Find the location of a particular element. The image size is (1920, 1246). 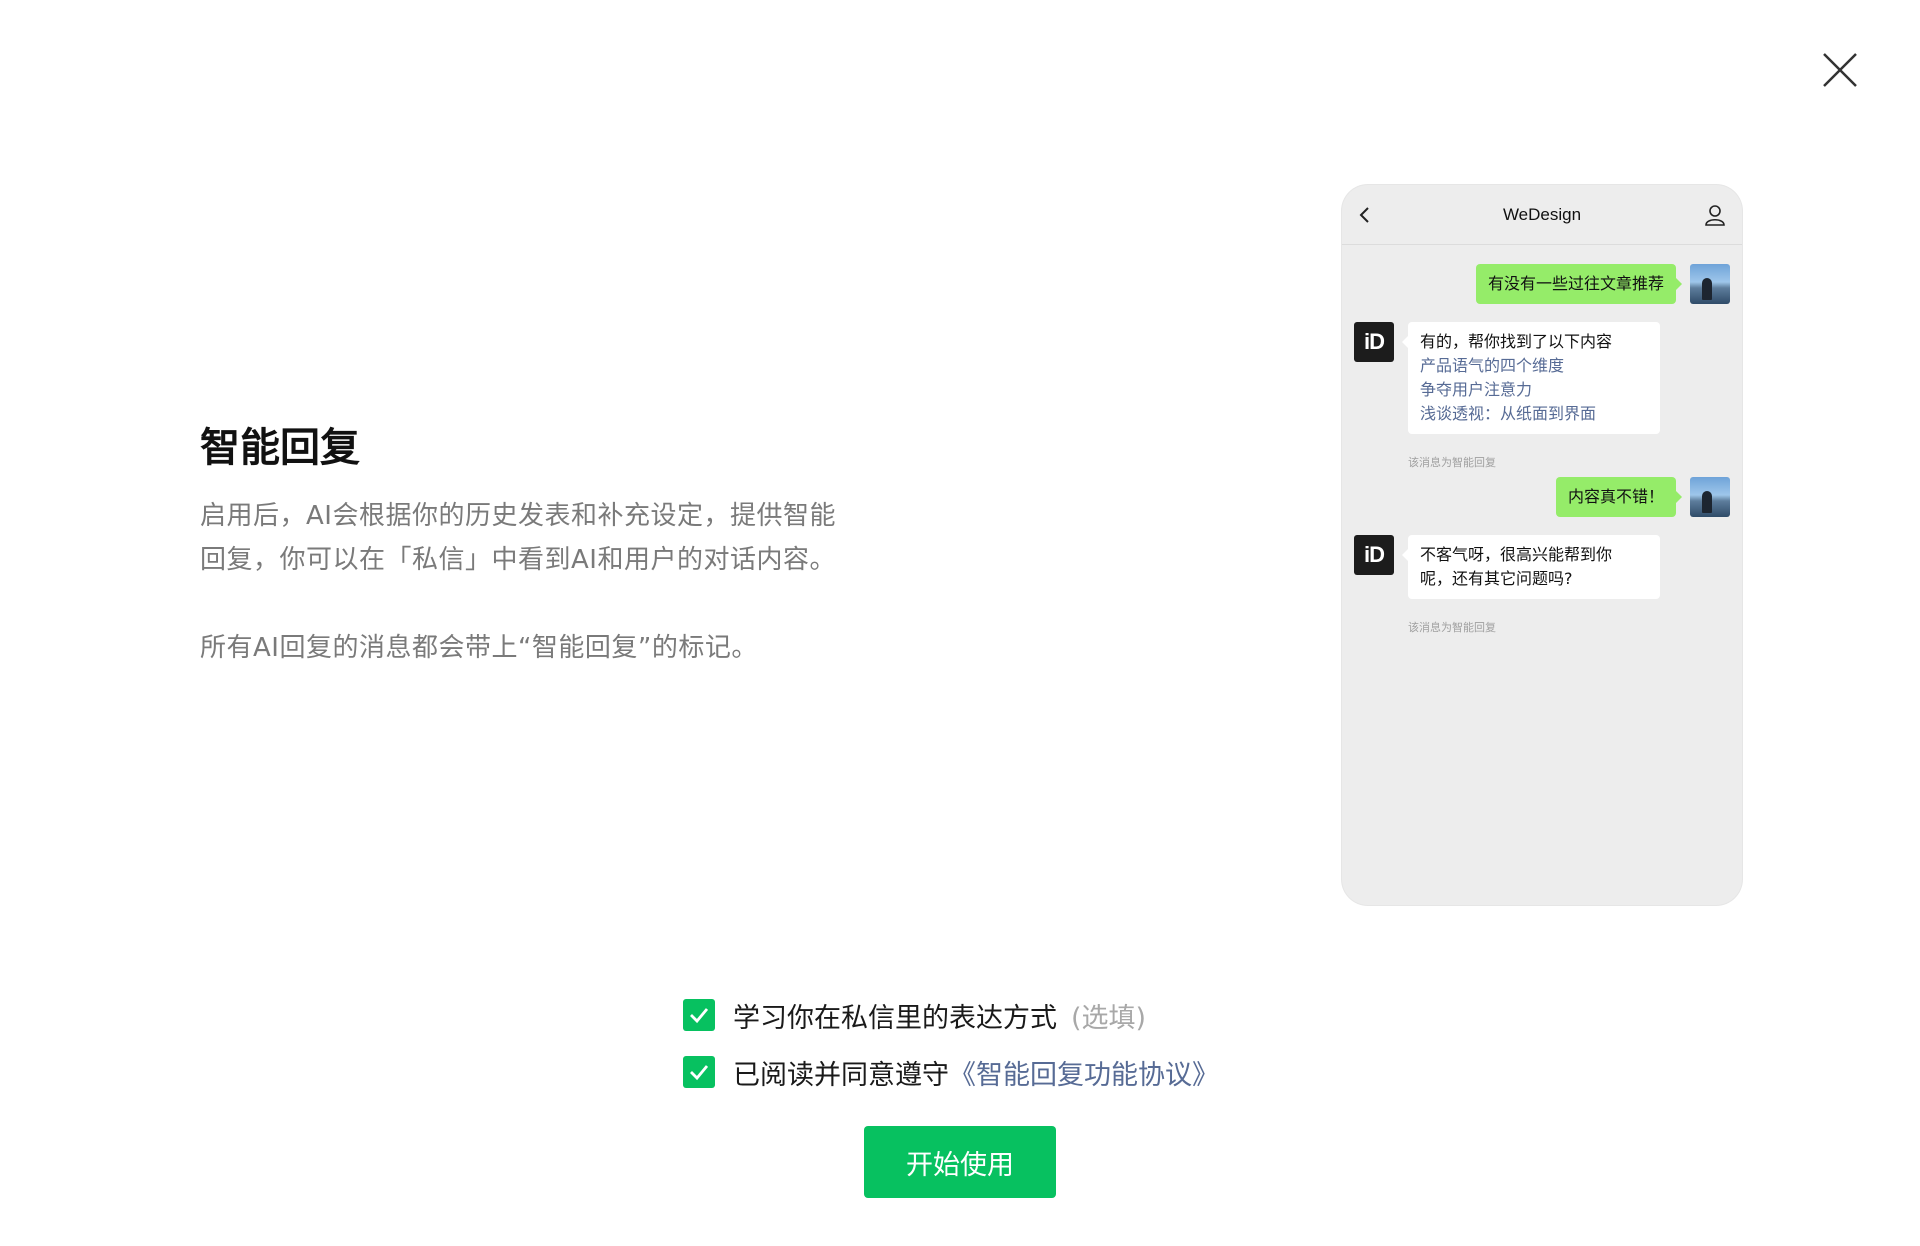

chevron-left-icon is located at coordinates (1364, 215).